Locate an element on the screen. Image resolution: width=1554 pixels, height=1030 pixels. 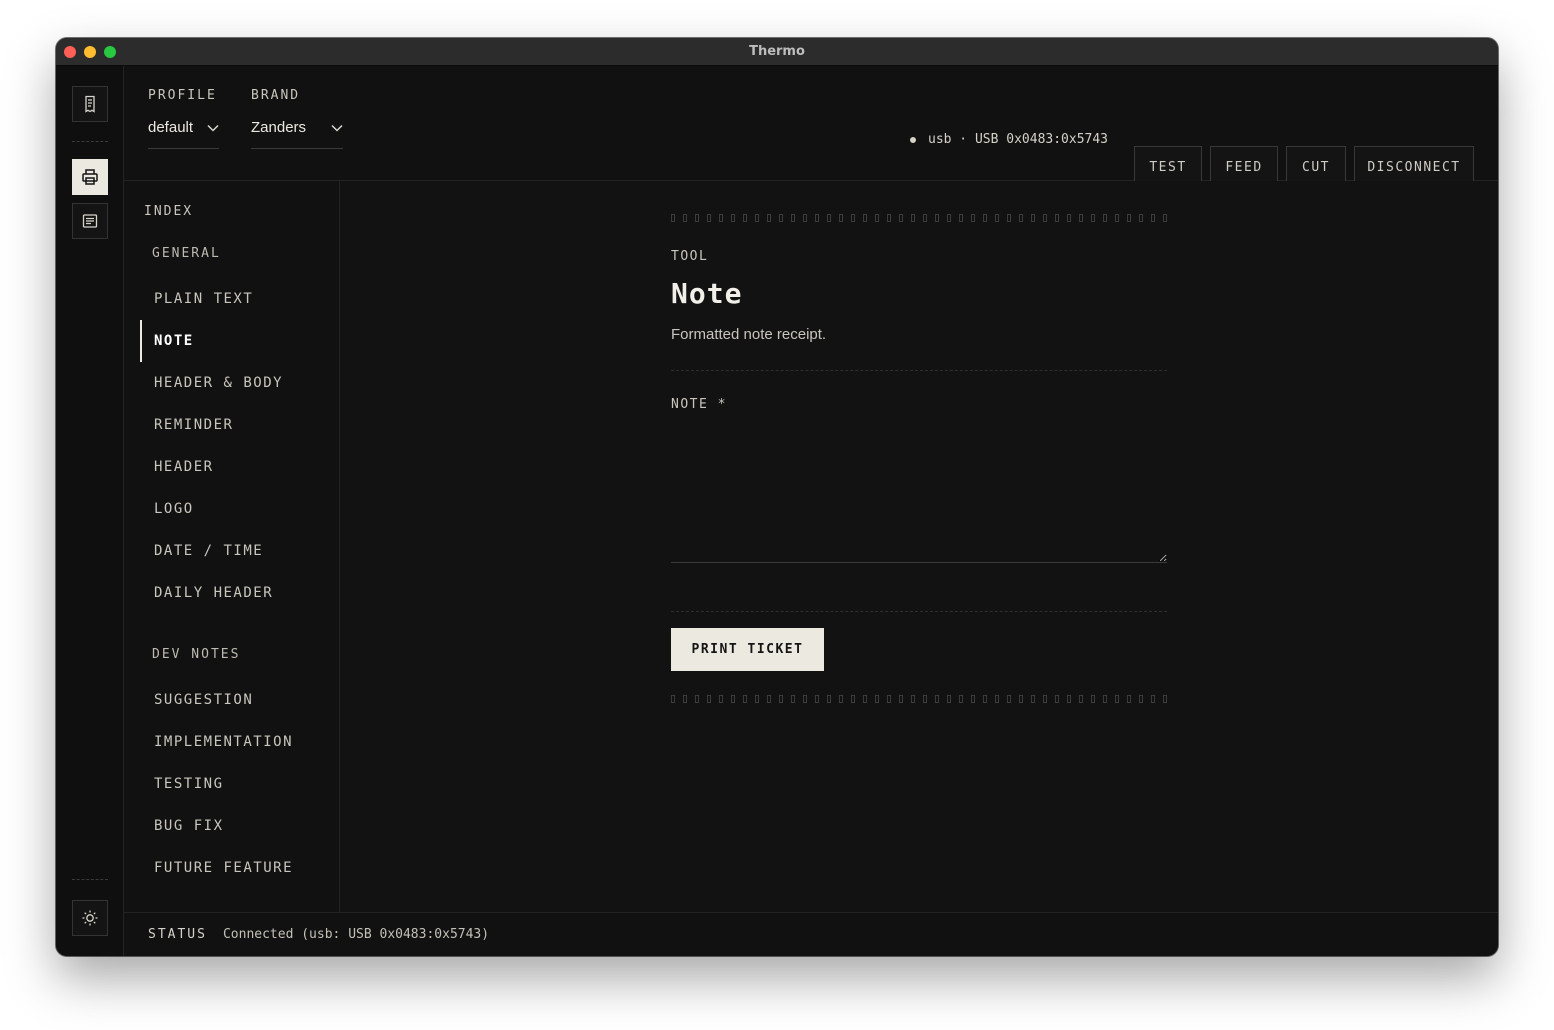
receipt-icon is located at coordinates (90, 104).